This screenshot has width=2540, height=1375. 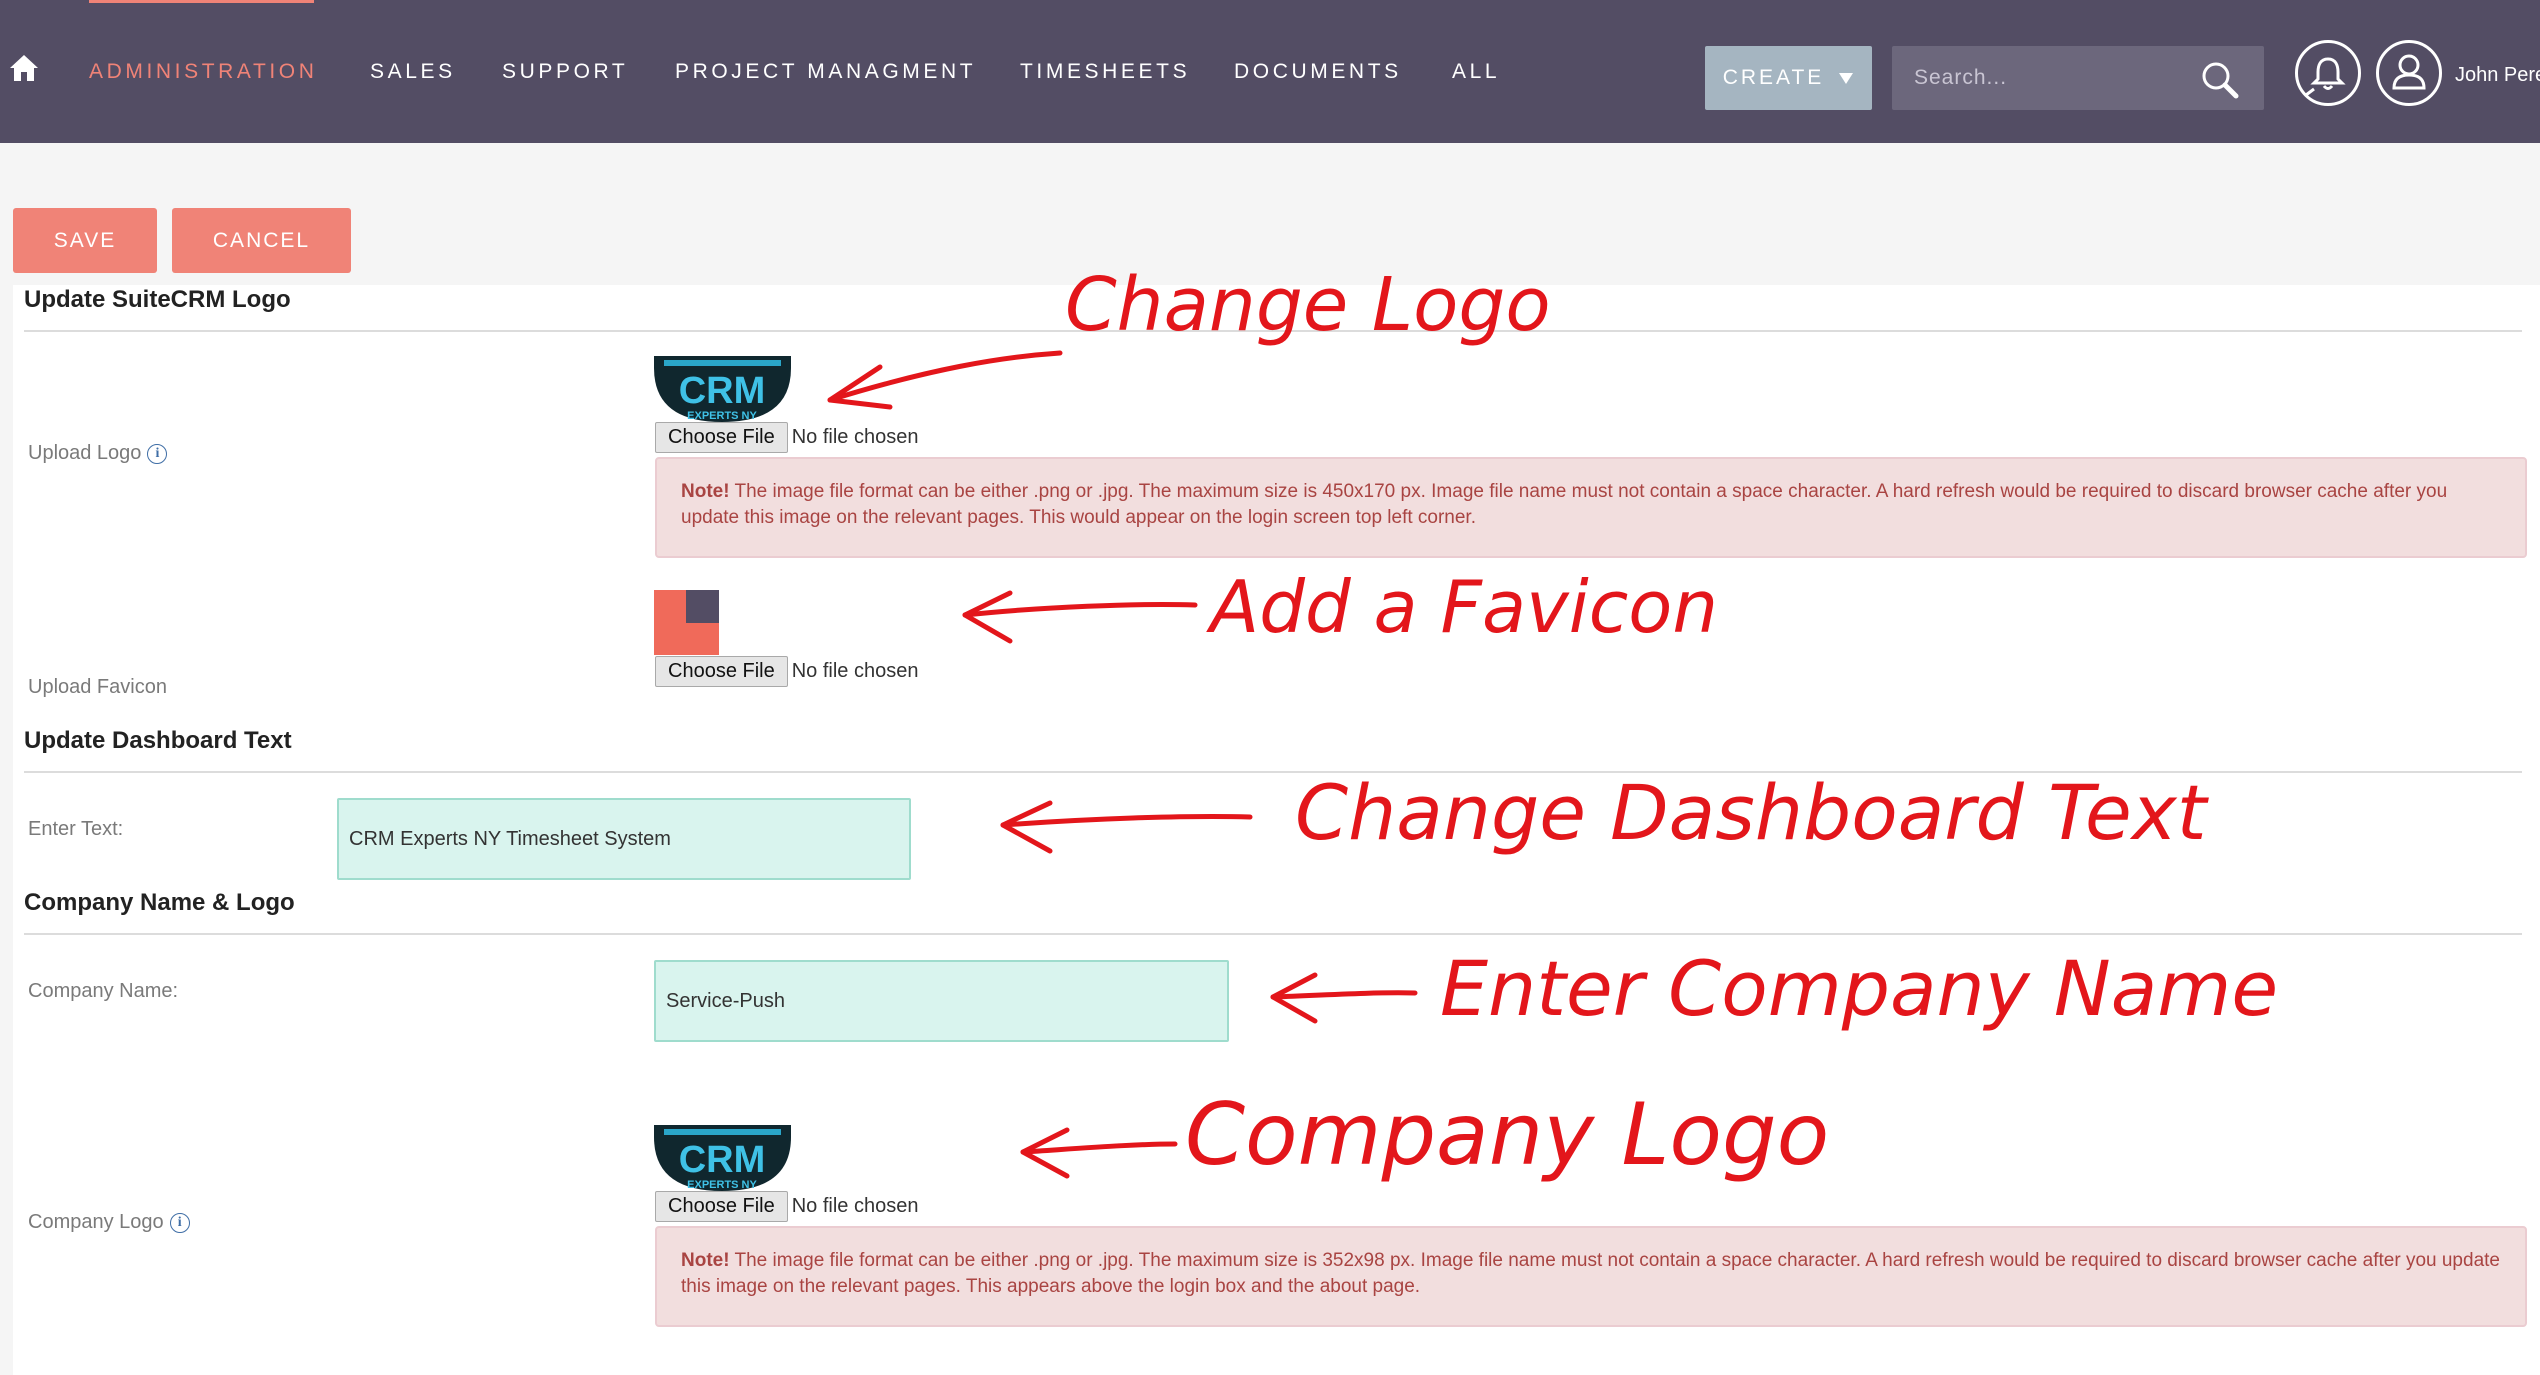 I want to click on nav-item-all: ALL, so click(x=1476, y=72).